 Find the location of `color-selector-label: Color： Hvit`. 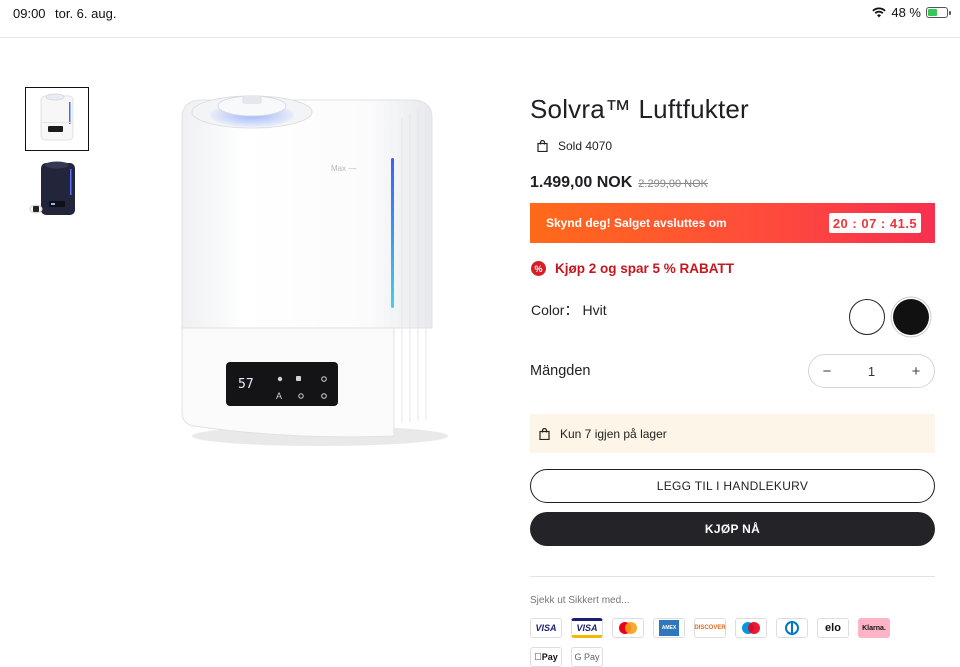

color-selector-label: Color： Hvit is located at coordinates (569, 310).